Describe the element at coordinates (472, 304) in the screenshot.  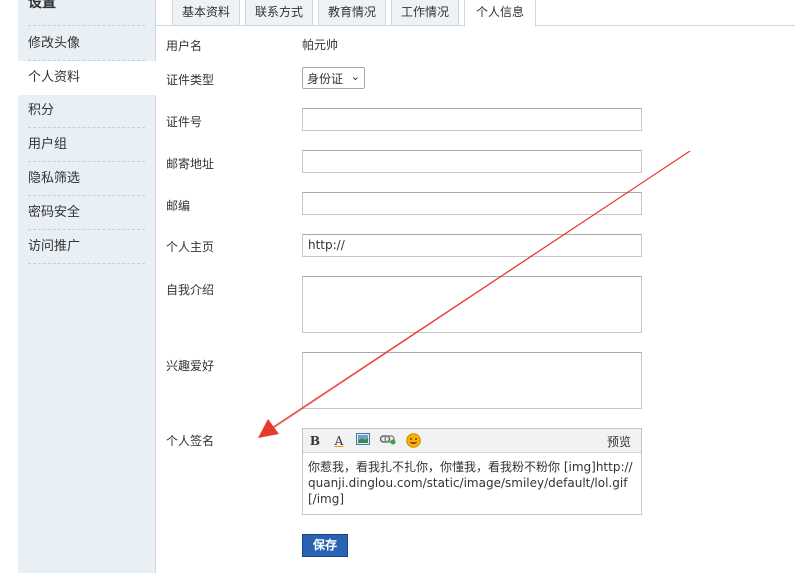
I see `bio-textarea` at that location.